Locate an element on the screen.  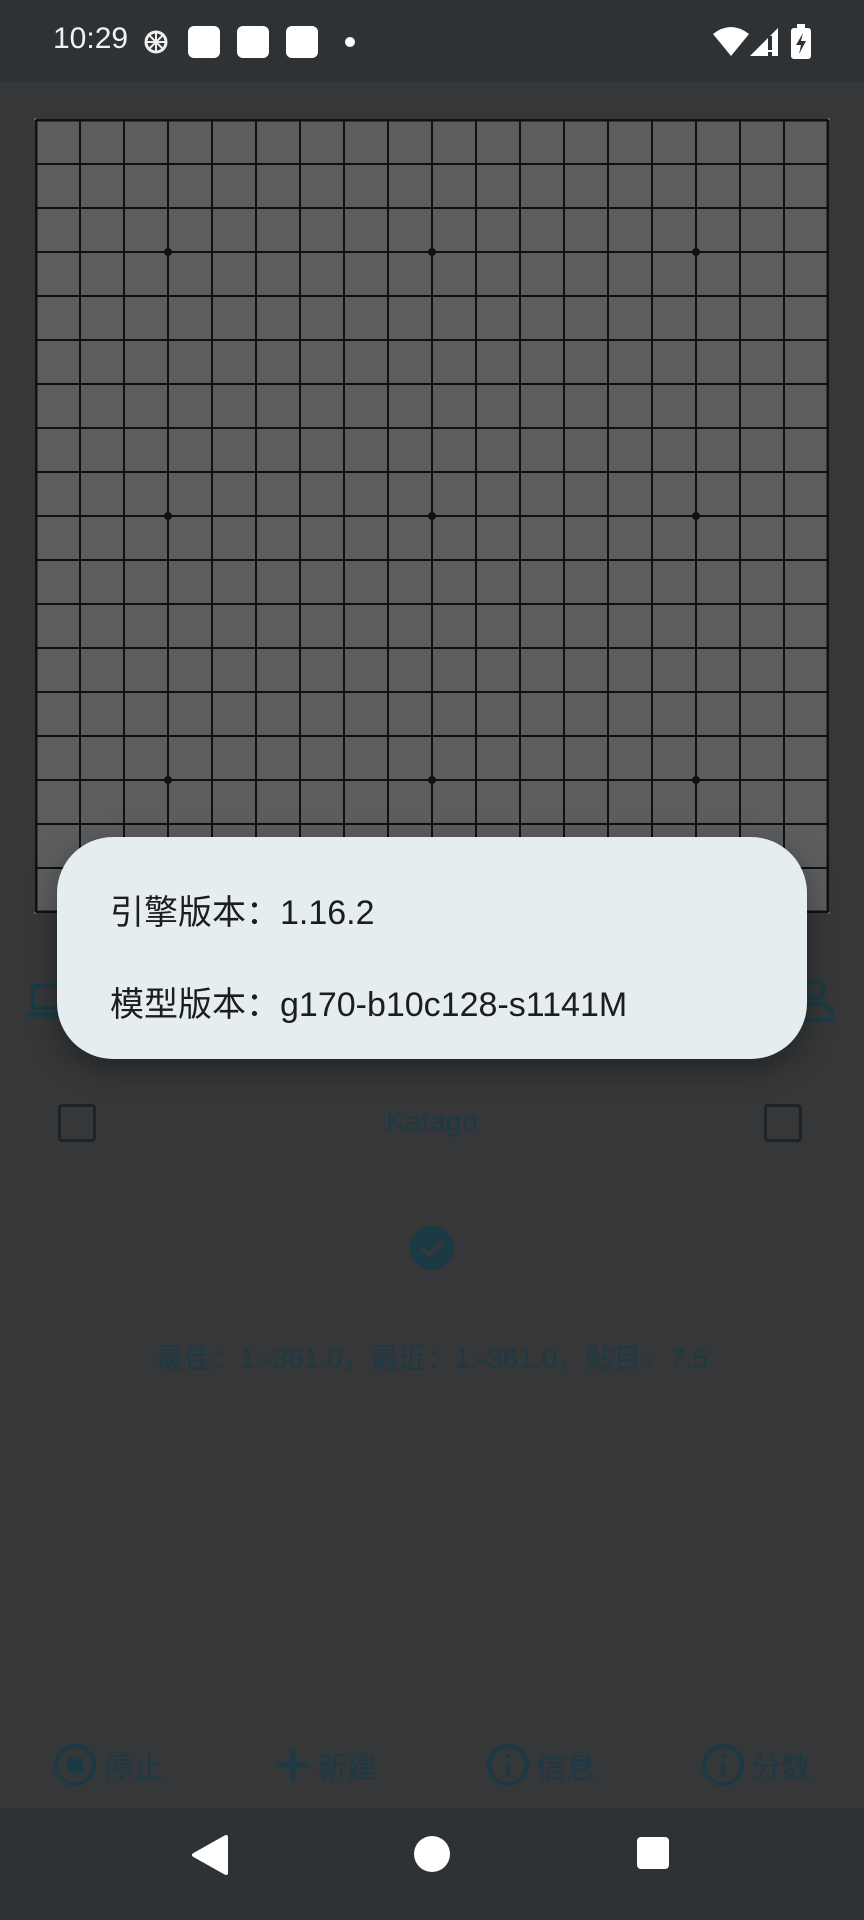
score-stats-label: 最佳：1:-361.0，最近：1:-361.0，贴目：7.5 is located at coordinates (432, 1358).